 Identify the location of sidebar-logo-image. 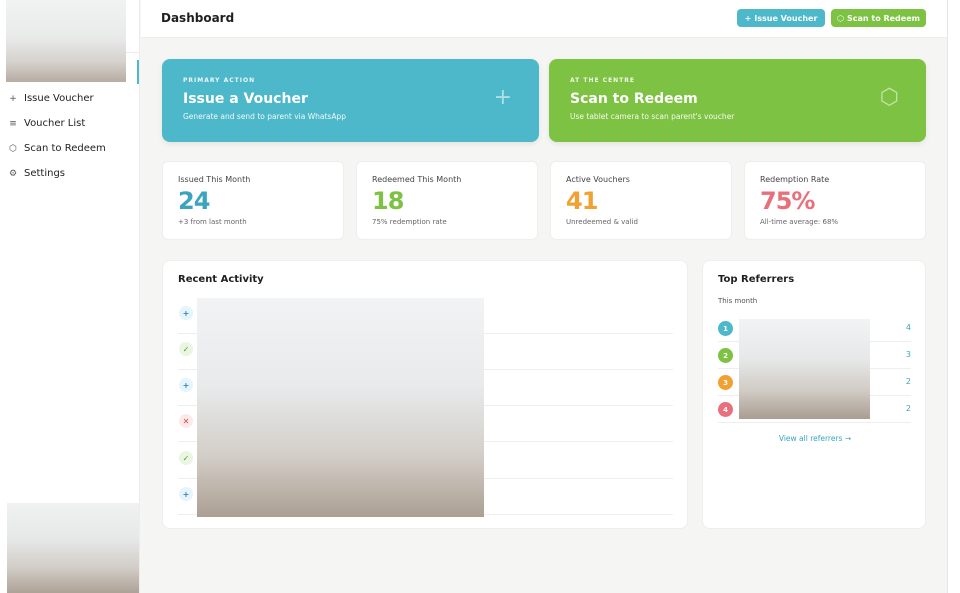
(66, 41).